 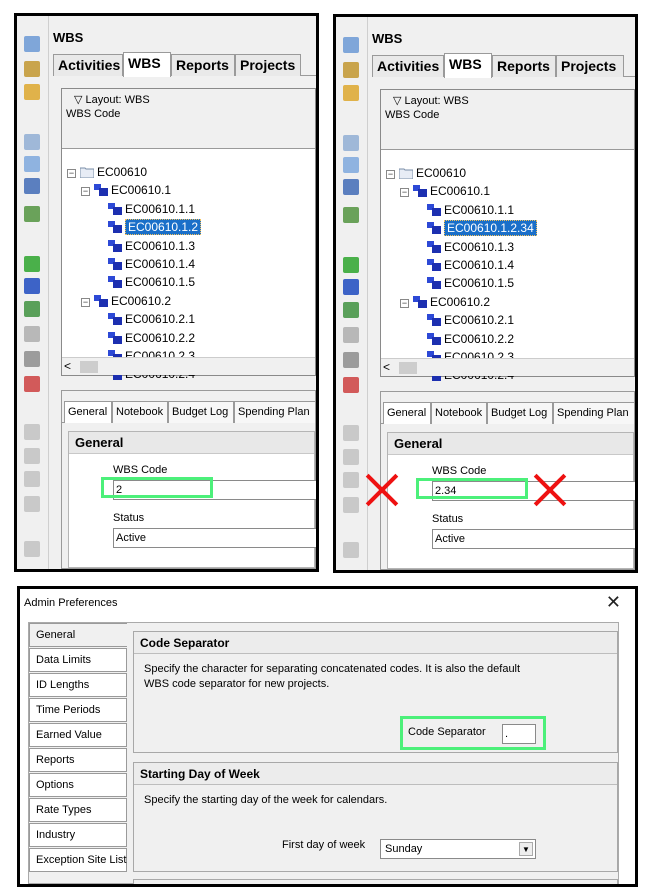 What do you see at coordinates (78, 760) in the screenshot?
I see `nav-item: Reports` at bounding box center [78, 760].